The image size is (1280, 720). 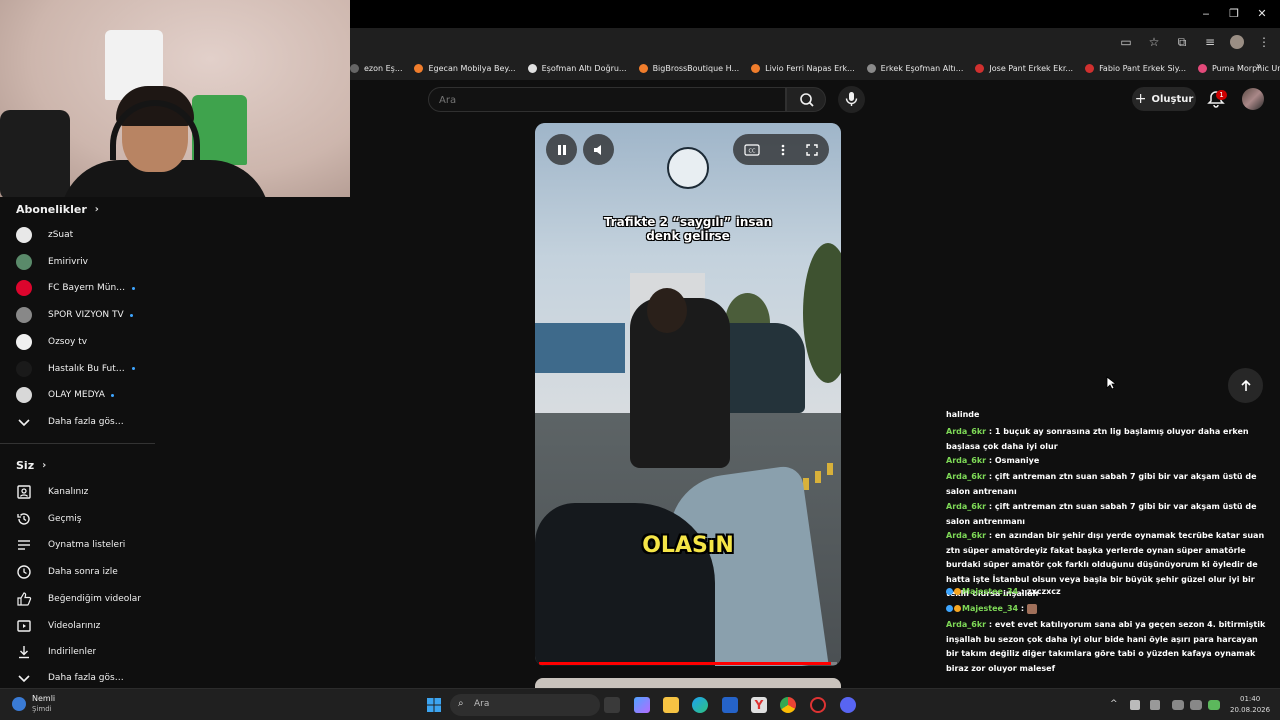 What do you see at coordinates (77, 262) in the screenshot?
I see `subscription-item: Emirivriv` at bounding box center [77, 262].